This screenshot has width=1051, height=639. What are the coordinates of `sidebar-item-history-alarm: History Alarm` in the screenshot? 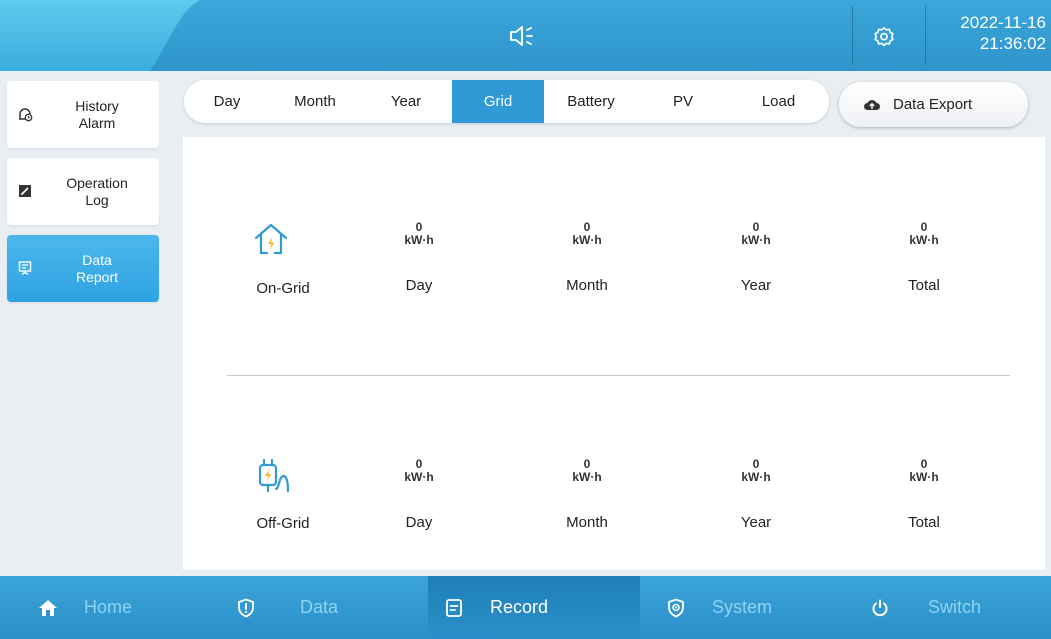 It's located at (83, 114).